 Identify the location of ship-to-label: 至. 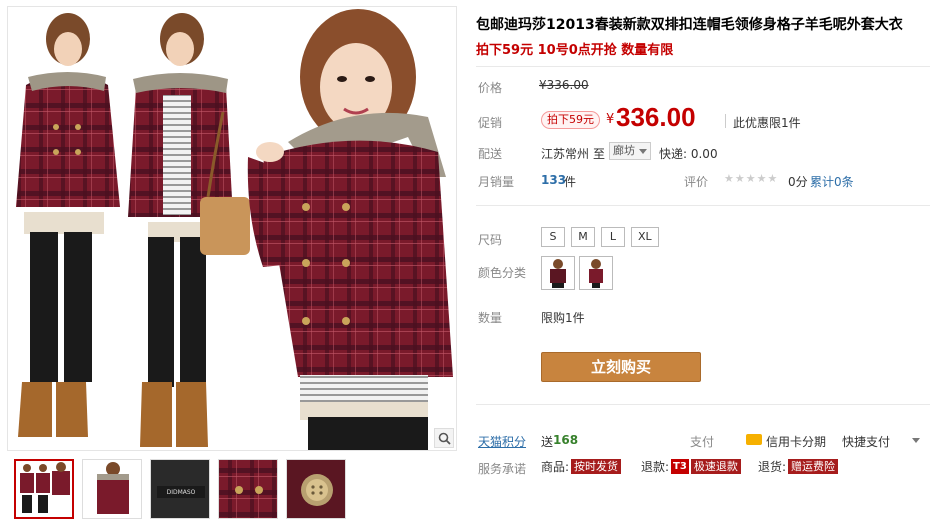
(599, 154).